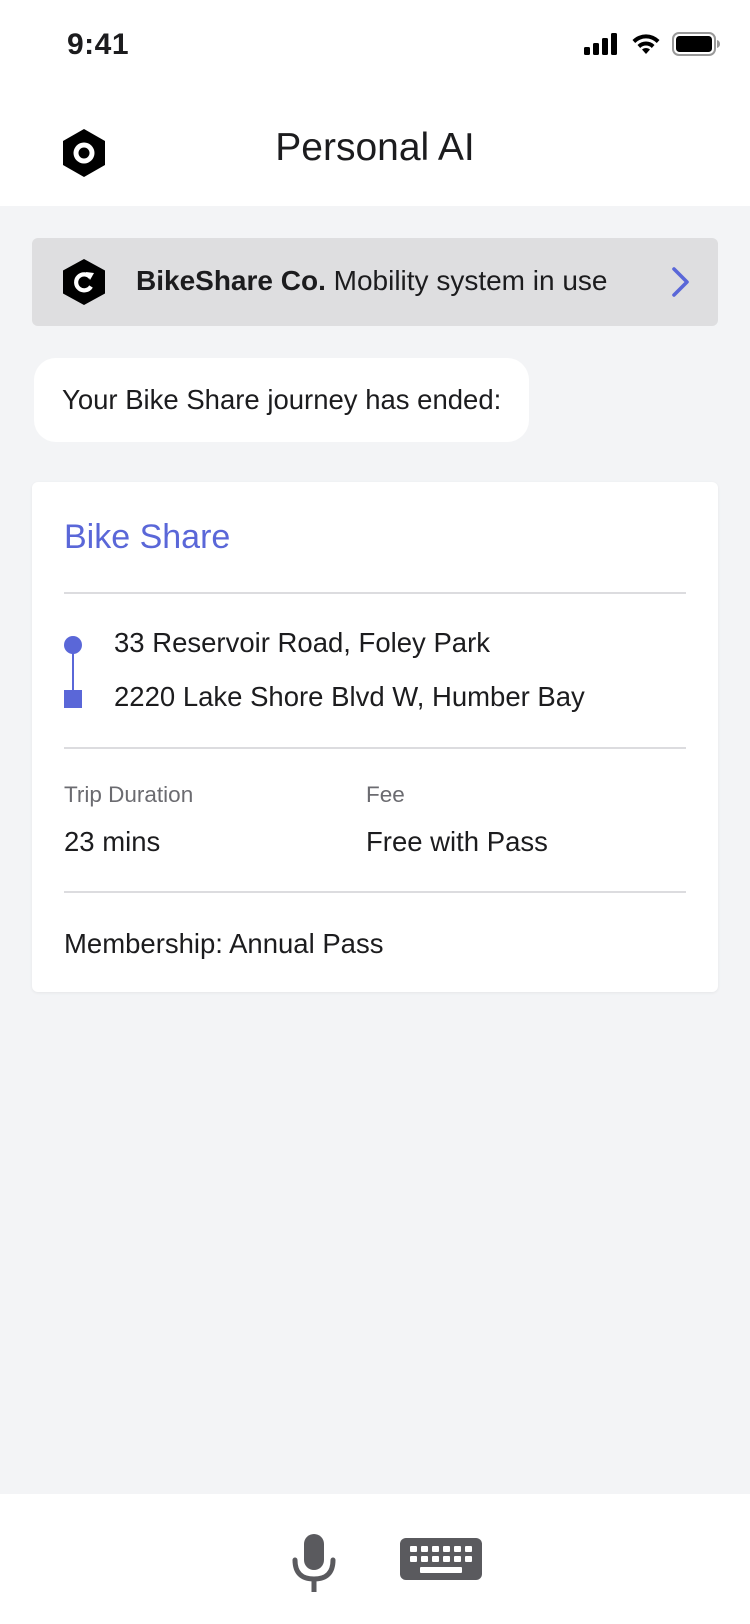  I want to click on bikeshare-logo-icon, so click(84, 282).